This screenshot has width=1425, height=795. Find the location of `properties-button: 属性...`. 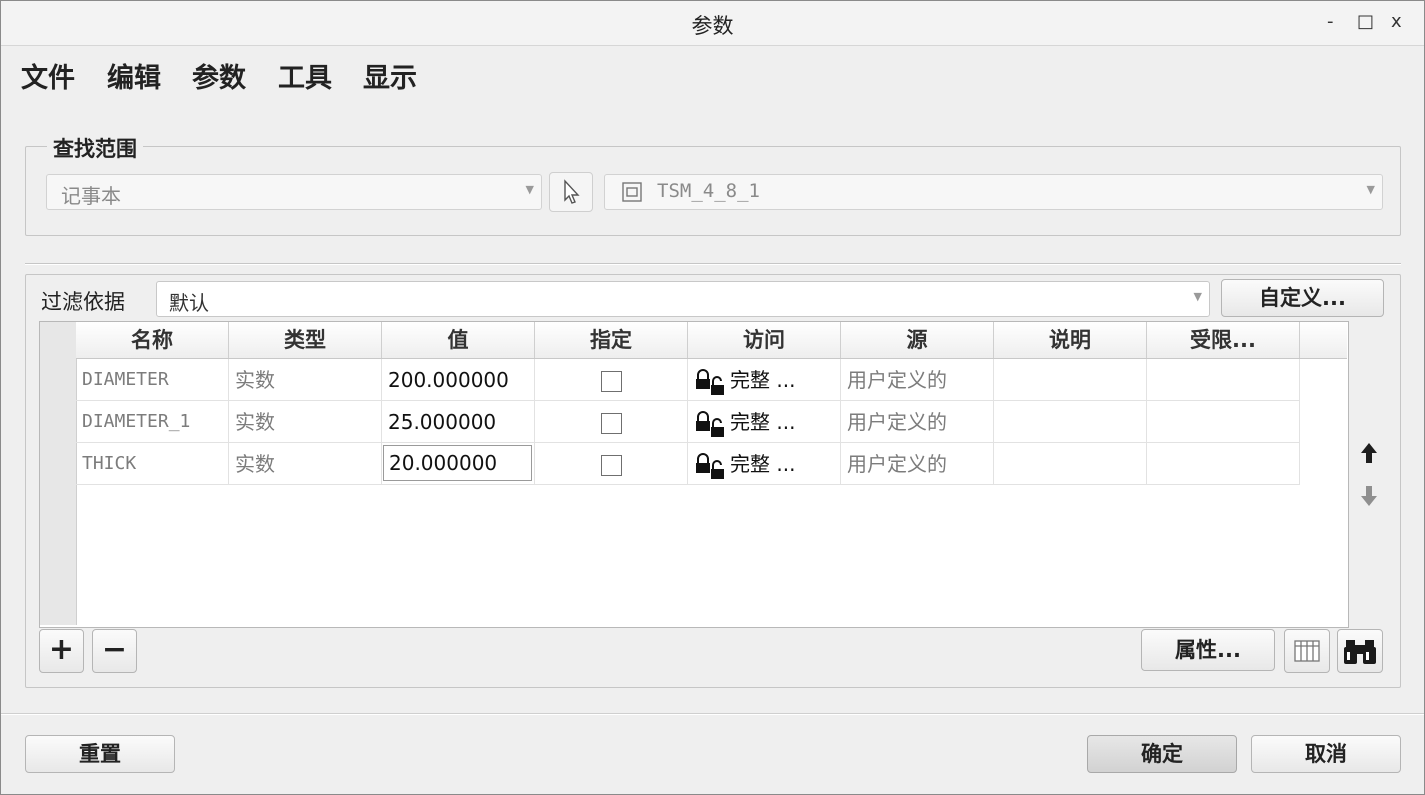

properties-button: 属性... is located at coordinates (1208, 650).